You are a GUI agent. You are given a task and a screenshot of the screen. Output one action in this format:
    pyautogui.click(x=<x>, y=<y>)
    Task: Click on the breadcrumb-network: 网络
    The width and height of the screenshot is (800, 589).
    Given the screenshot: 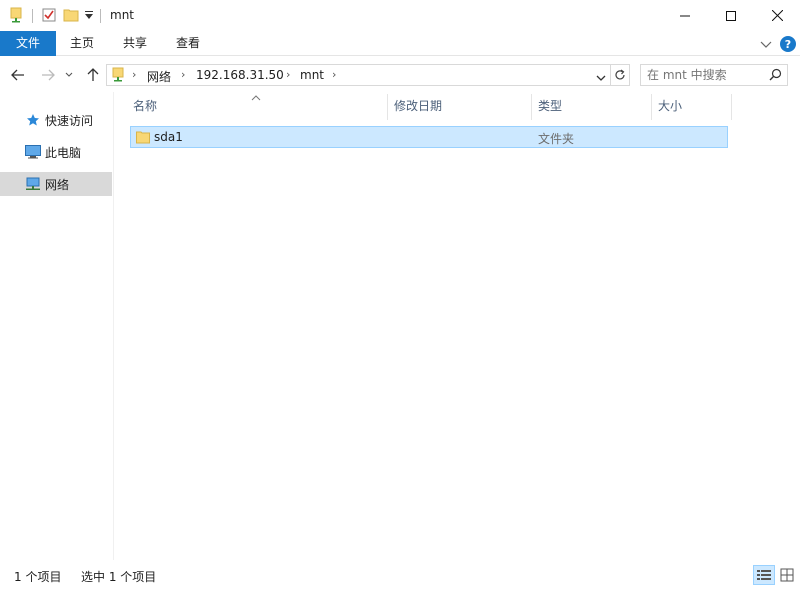 What is the action you would take?
    pyautogui.click(x=159, y=76)
    